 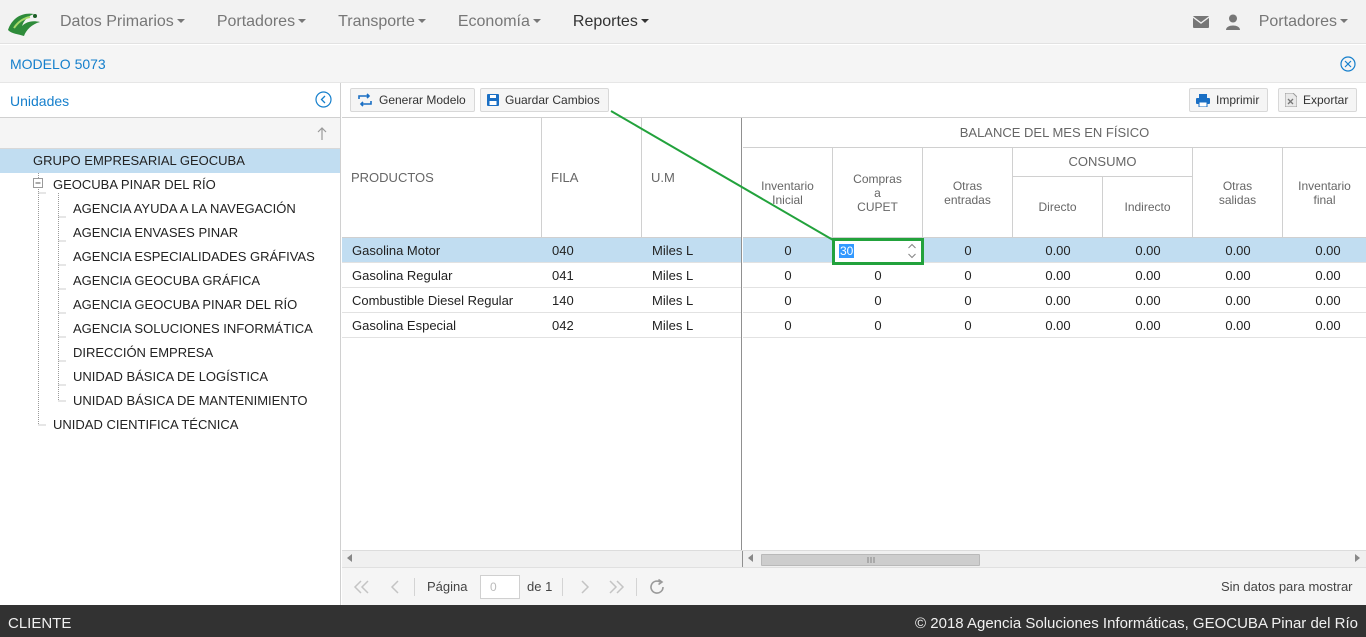 What do you see at coordinates (541, 300) in the screenshot?
I see `table-row: Combustible Diesel Regular 140 Miles L` at bounding box center [541, 300].